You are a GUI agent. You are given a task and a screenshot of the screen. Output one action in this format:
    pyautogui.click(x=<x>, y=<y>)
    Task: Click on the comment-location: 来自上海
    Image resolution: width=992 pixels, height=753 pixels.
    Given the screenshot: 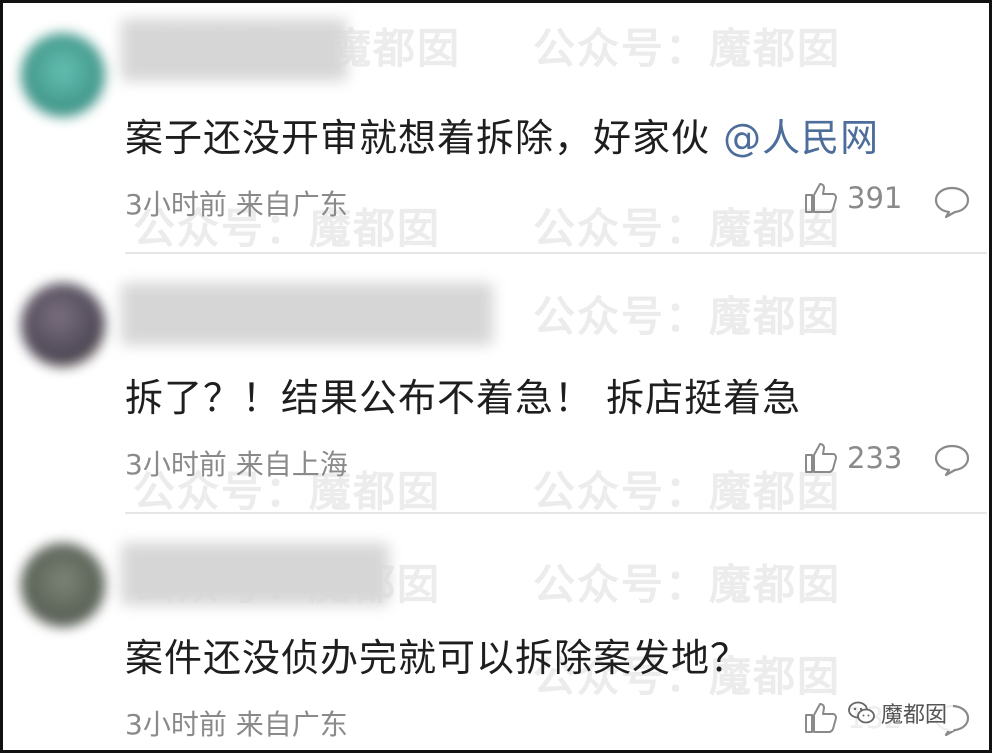 What is the action you would take?
    pyautogui.click(x=291, y=464)
    